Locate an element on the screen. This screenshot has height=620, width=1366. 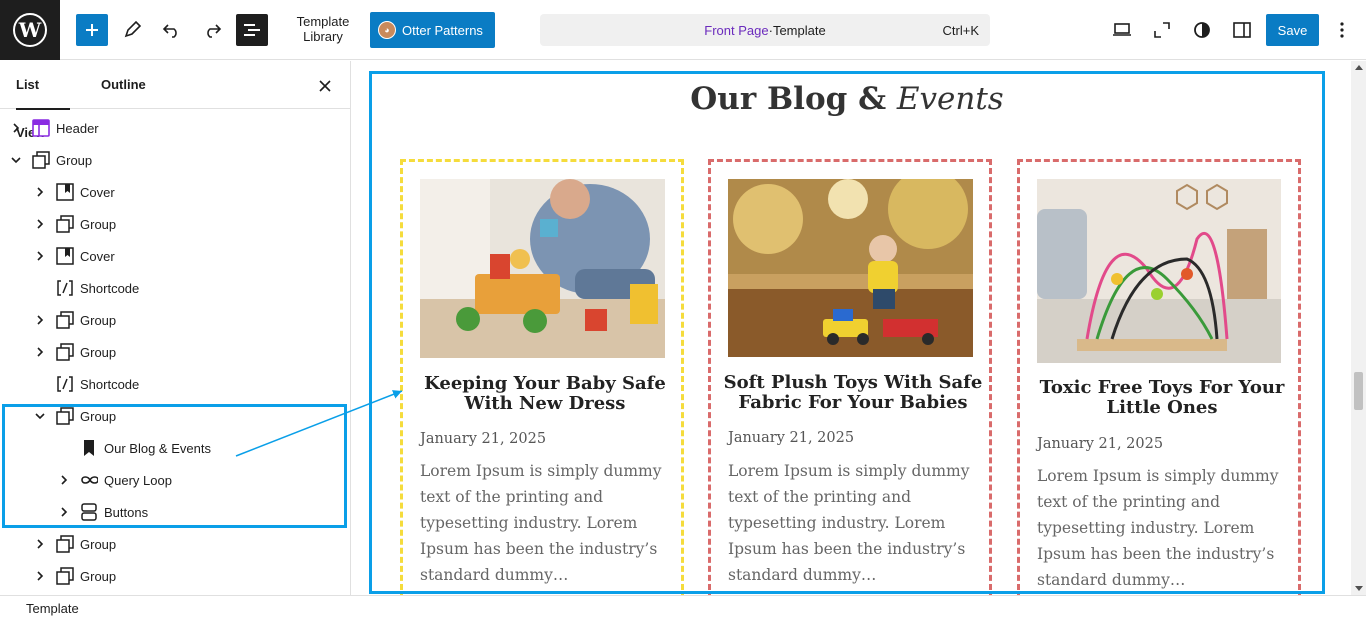
tab-outline: Outline is located at coordinates (123, 85).